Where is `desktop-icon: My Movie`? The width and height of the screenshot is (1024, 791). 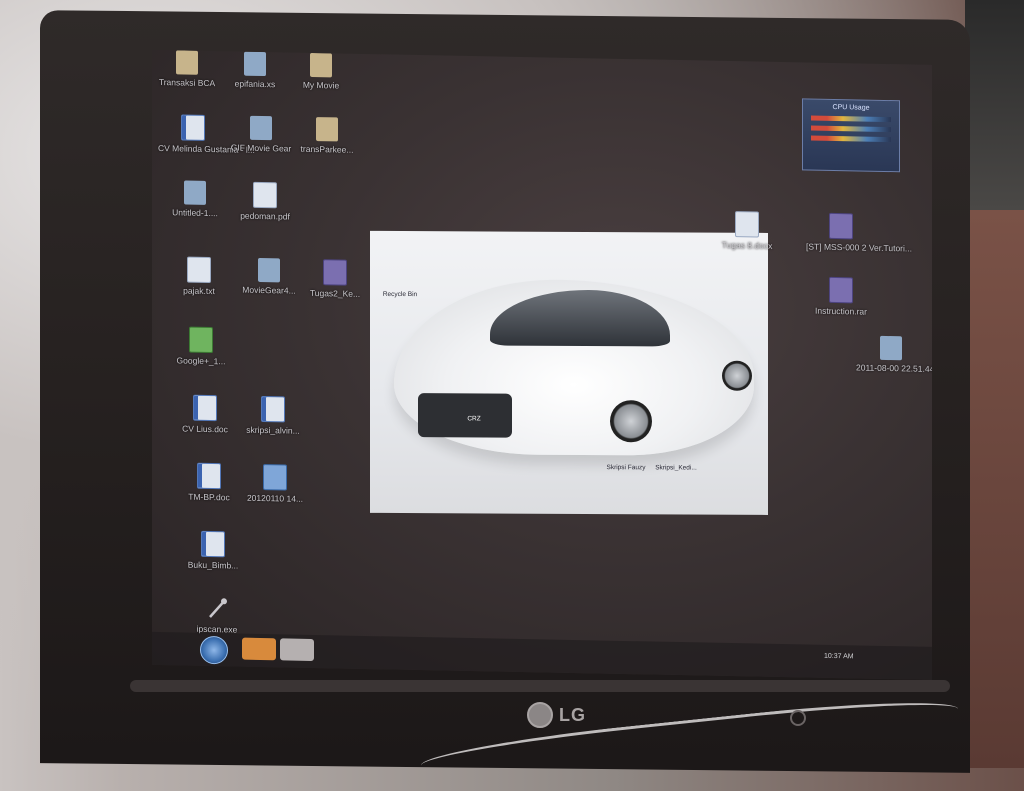 desktop-icon: My Movie is located at coordinates (321, 71).